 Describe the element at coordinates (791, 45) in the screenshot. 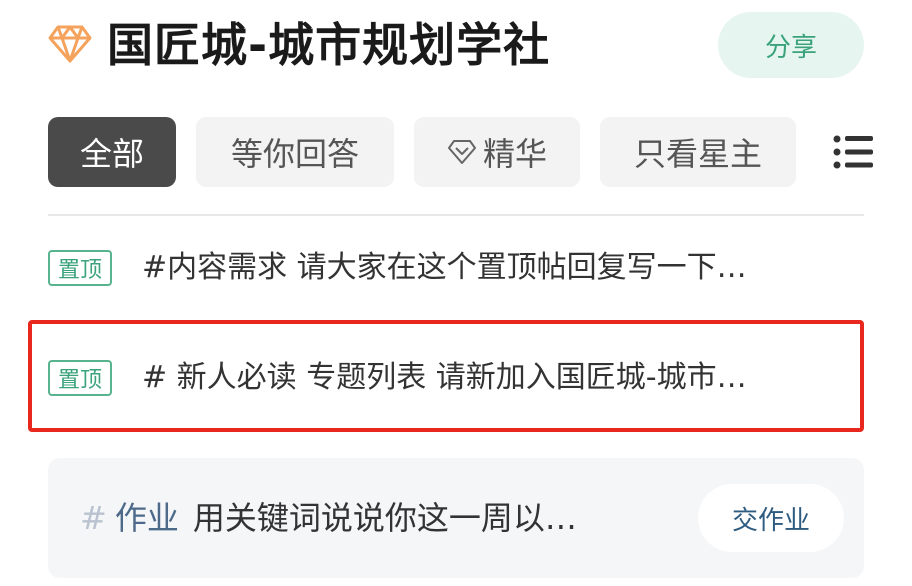

I see `share-button: 分享` at that location.